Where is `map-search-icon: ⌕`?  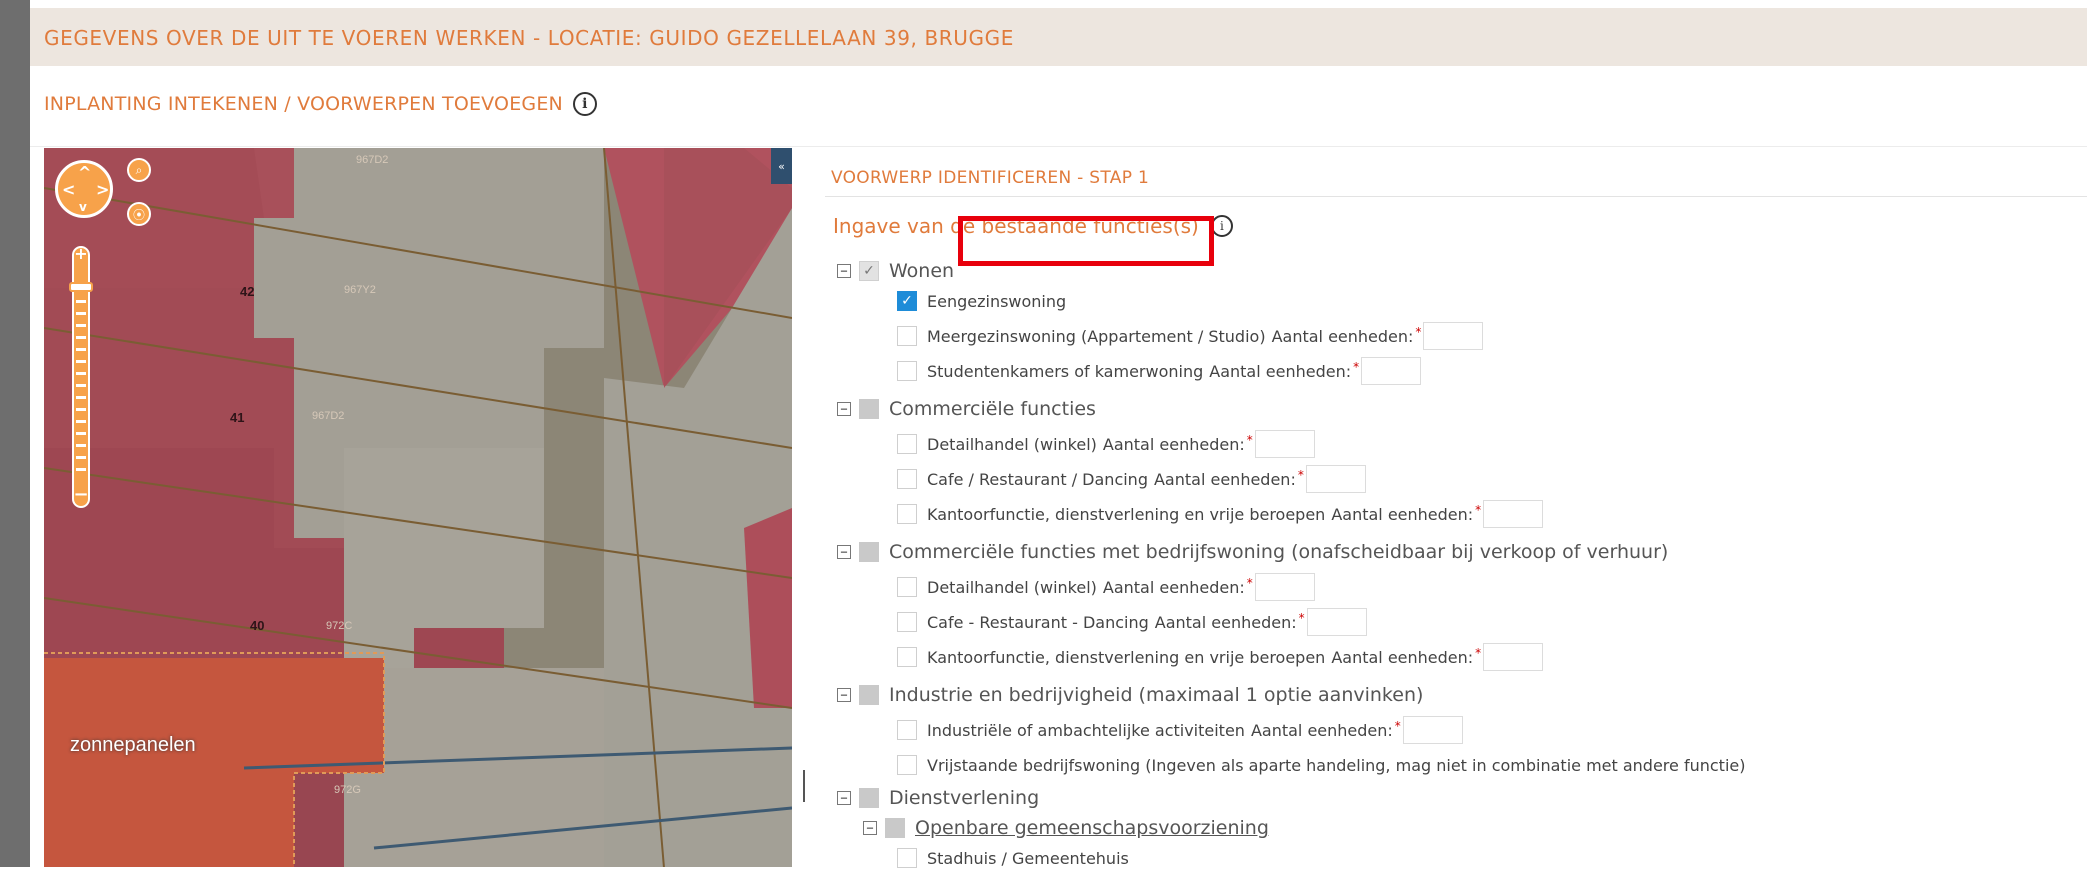
map-search-icon: ⌕ is located at coordinates (139, 170).